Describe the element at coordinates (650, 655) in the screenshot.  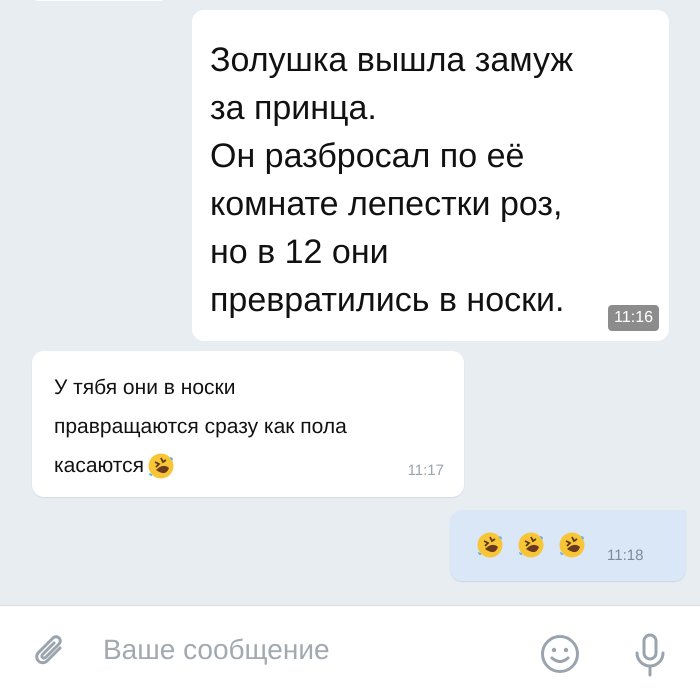
I see `microphone-icon` at that location.